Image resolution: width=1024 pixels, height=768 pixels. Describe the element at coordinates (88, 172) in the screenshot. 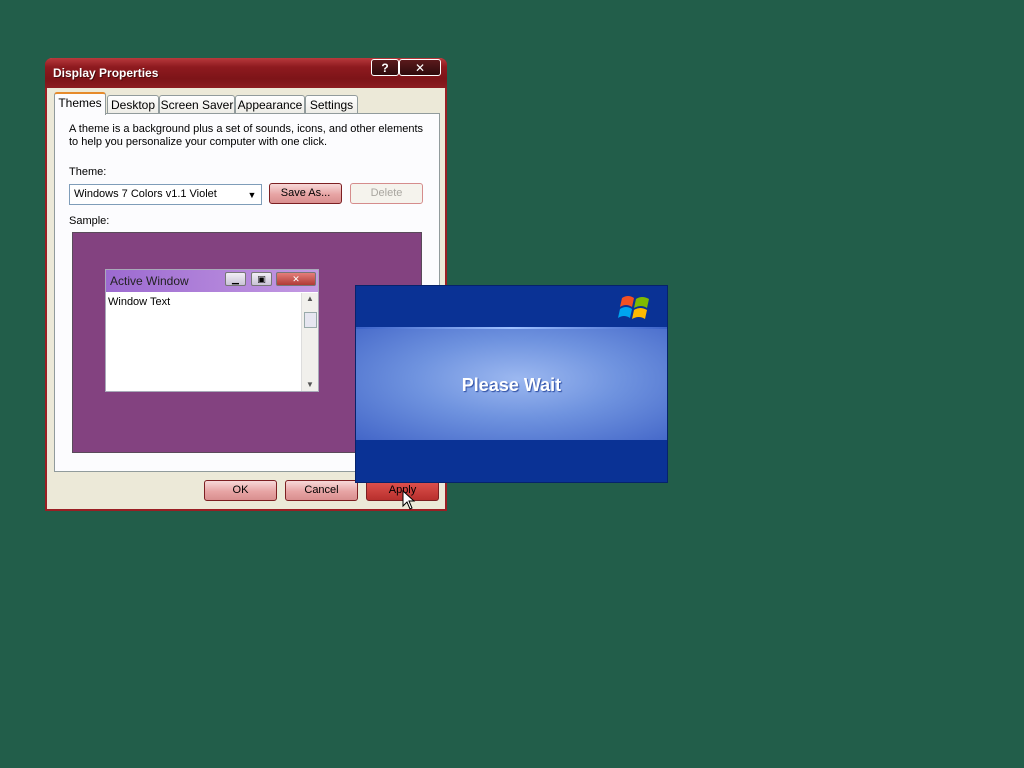

I see `theme-label: Theme:` at that location.